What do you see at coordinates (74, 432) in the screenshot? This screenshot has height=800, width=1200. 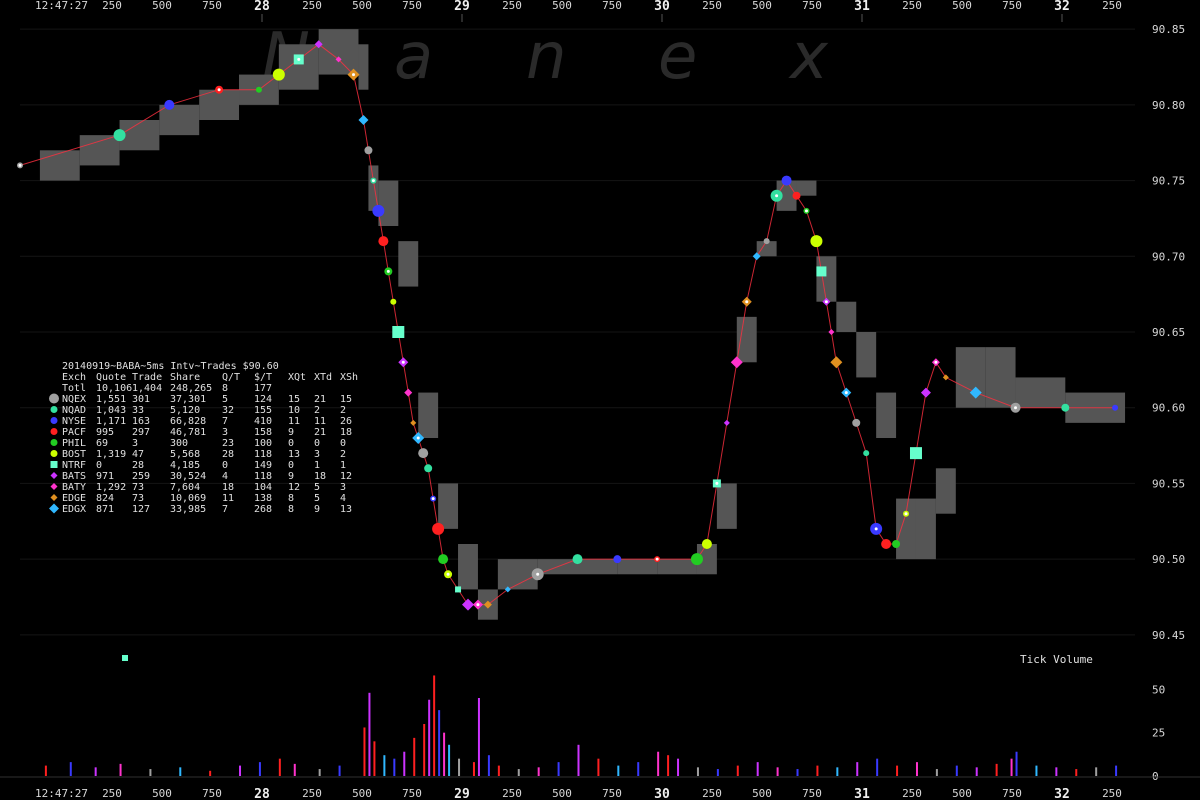 I see `legend-cell: PACF` at bounding box center [74, 432].